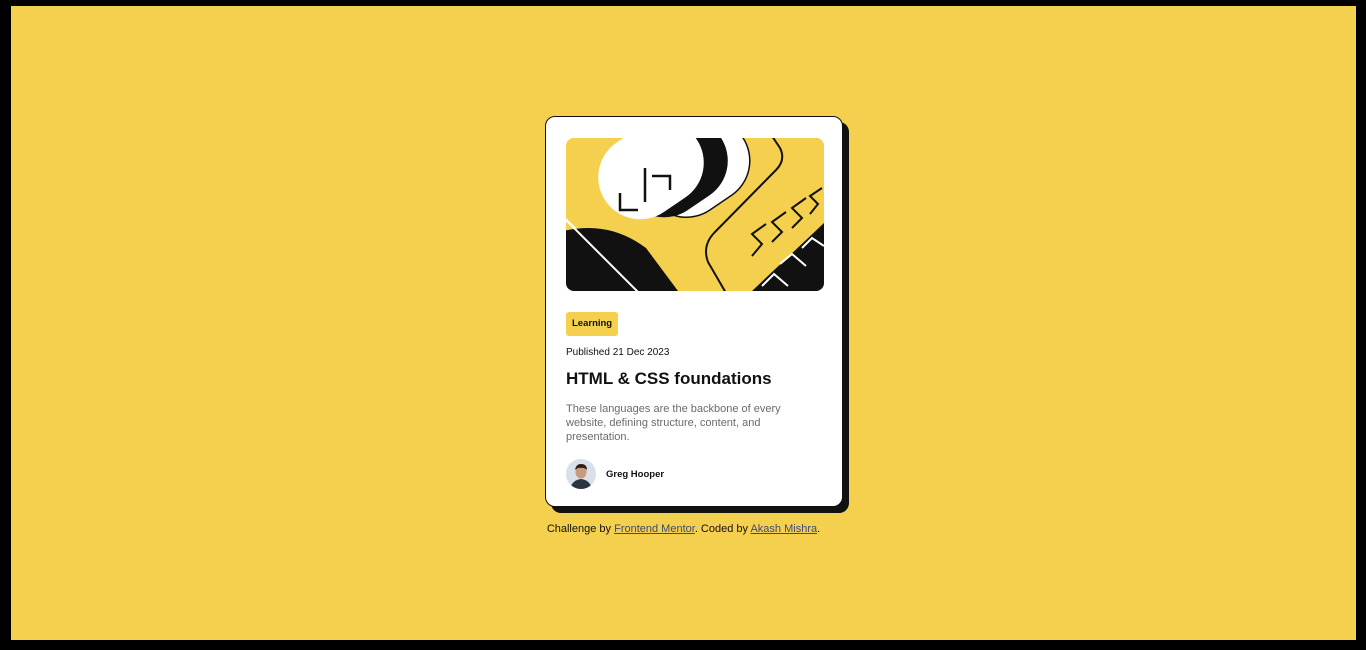 The height and width of the screenshot is (650, 1366). What do you see at coordinates (592, 324) in the screenshot?
I see `category-tag: Learning` at bounding box center [592, 324].